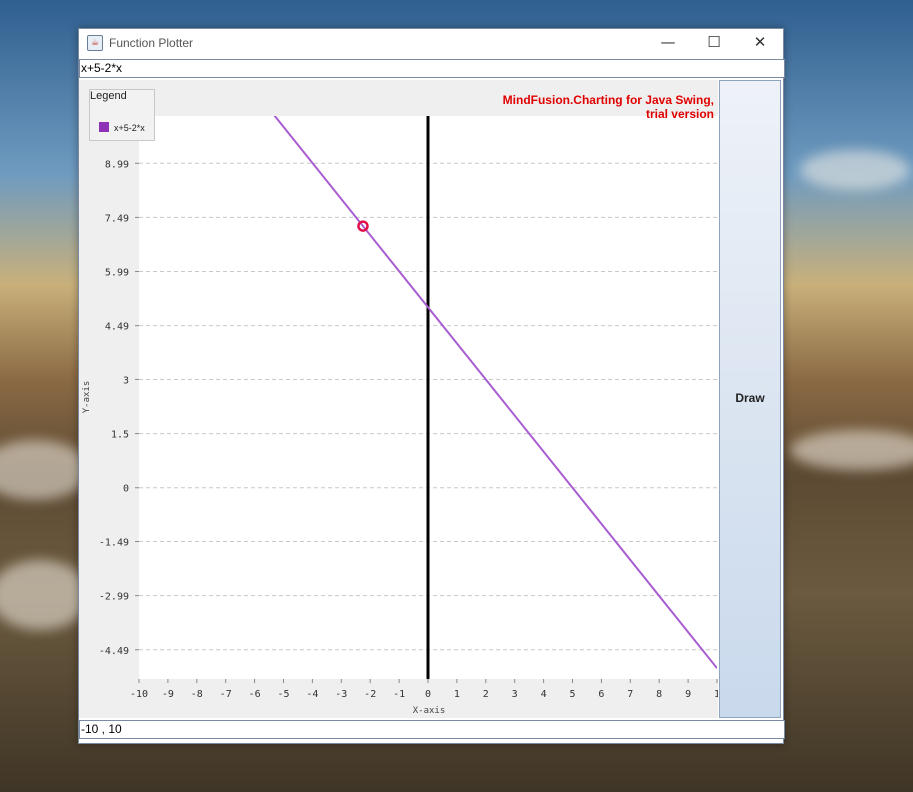  I want to click on y-tick-label: 7.49, so click(117, 218).